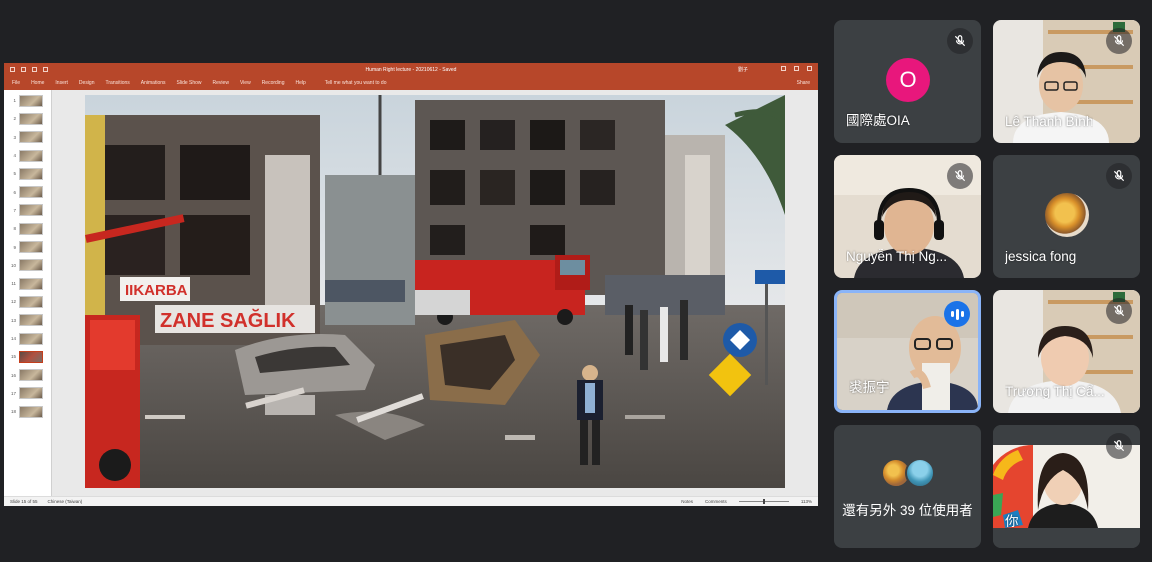  I want to click on participant-tile-oia: O 國際處OIA, so click(907, 81).